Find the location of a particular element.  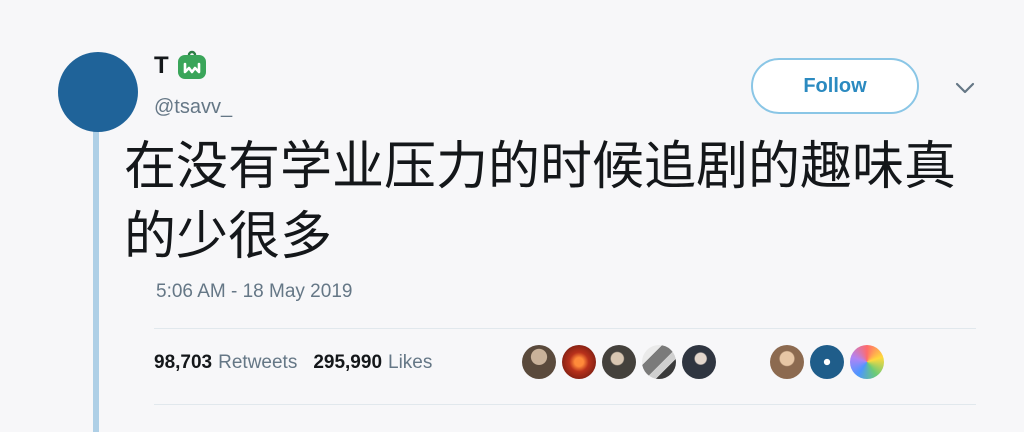

follow-button: Follow is located at coordinates (835, 86).